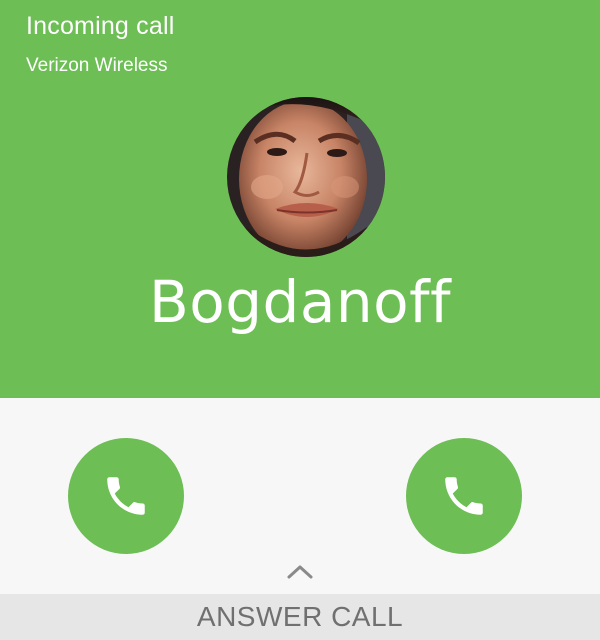  I want to click on carrier-name: Verizon Wireless, so click(97, 65).